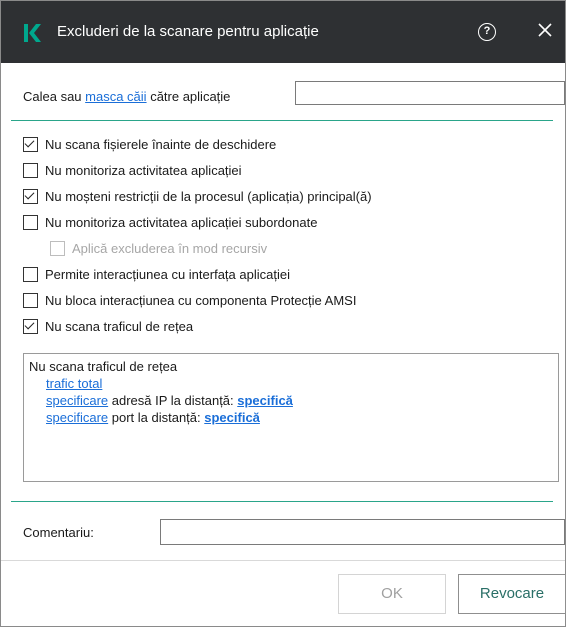 Image resolution: width=566 pixels, height=627 pixels. What do you see at coordinates (58, 532) in the screenshot?
I see `comment-label: Comentariu:` at bounding box center [58, 532].